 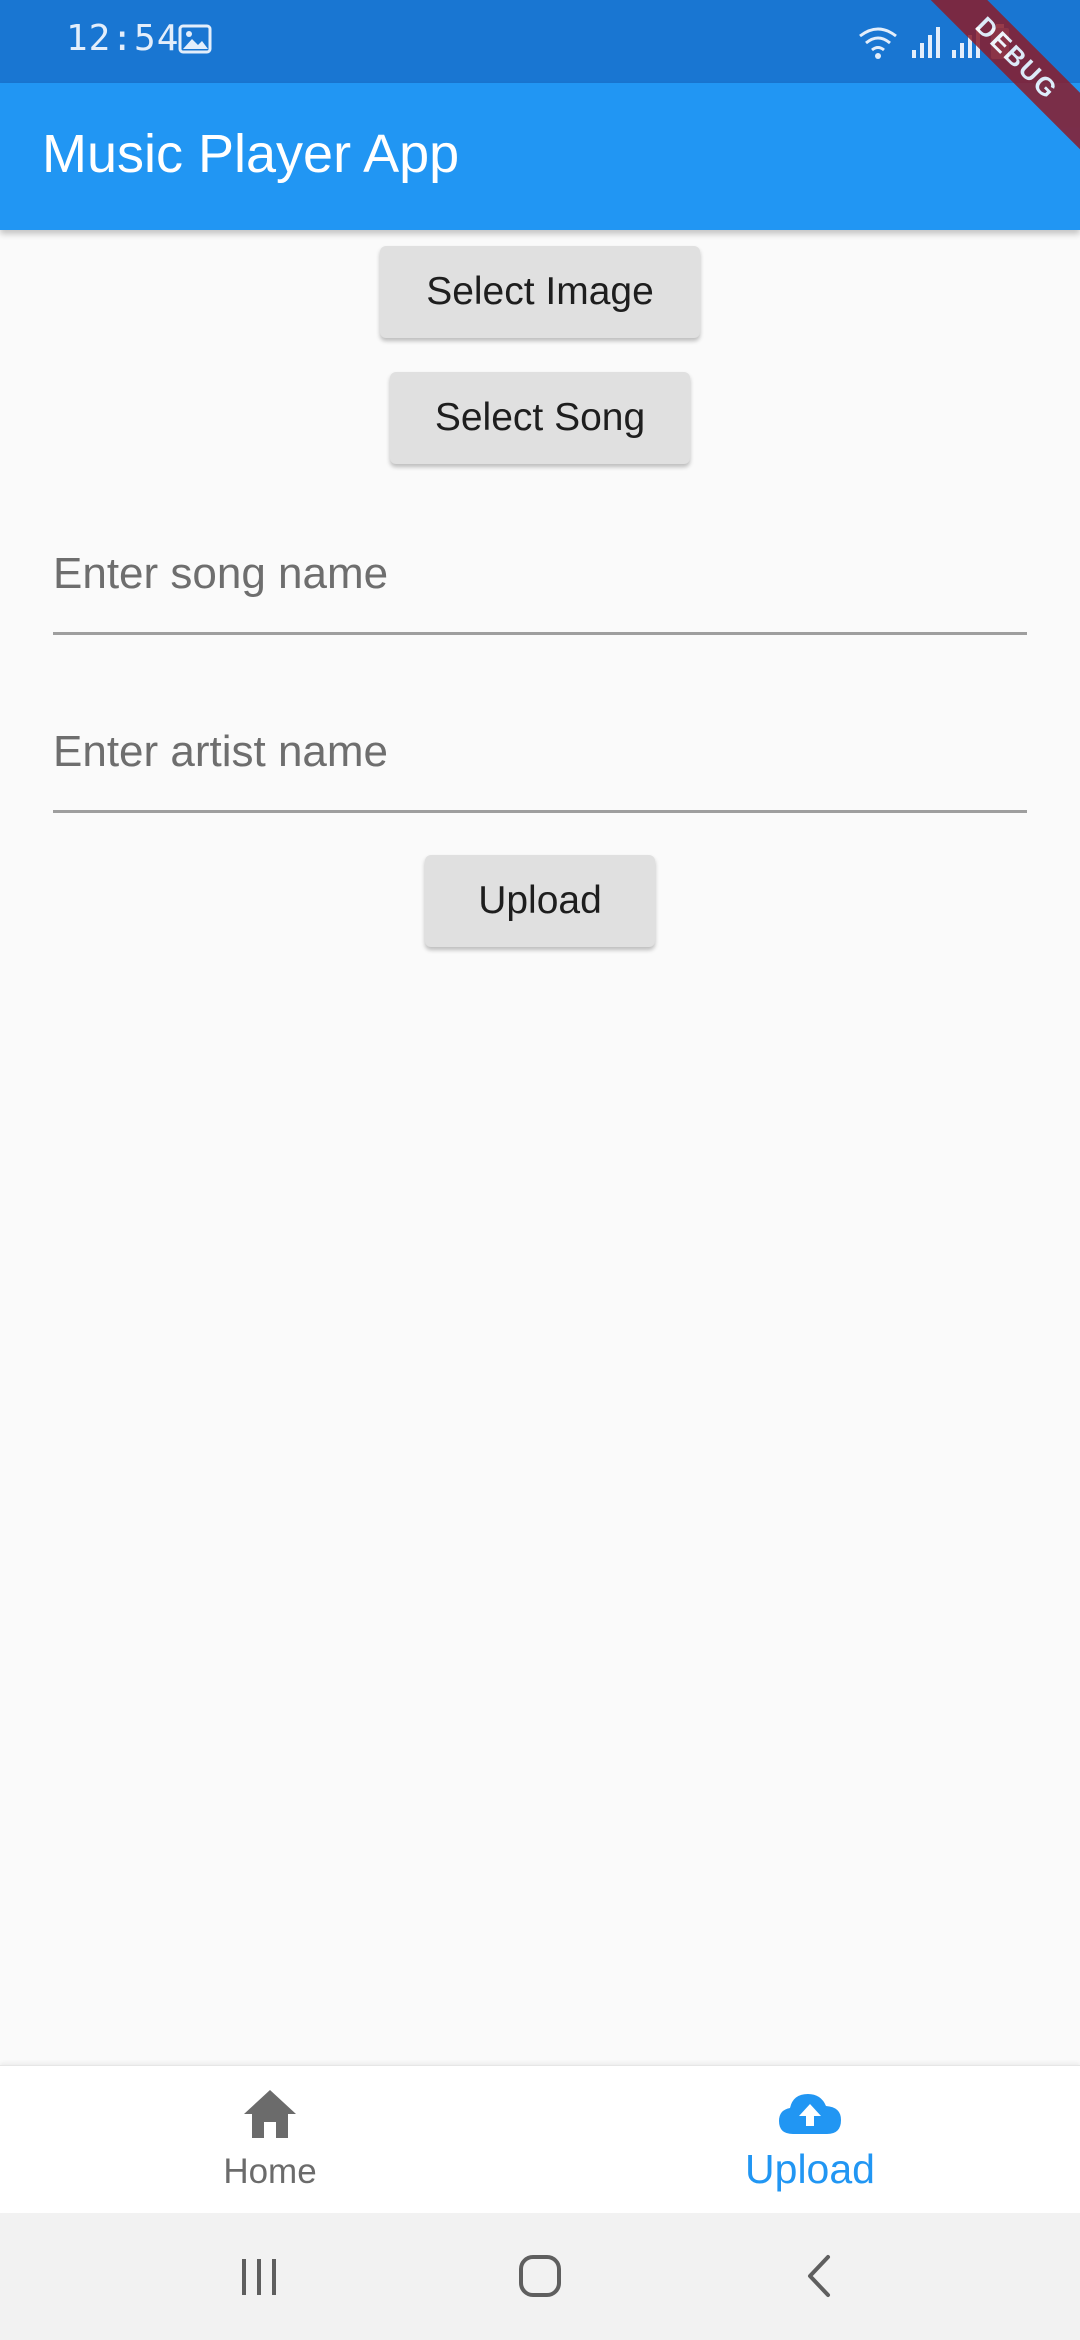 What do you see at coordinates (123, 38) in the screenshot?
I see `status-time: 12:54` at bounding box center [123, 38].